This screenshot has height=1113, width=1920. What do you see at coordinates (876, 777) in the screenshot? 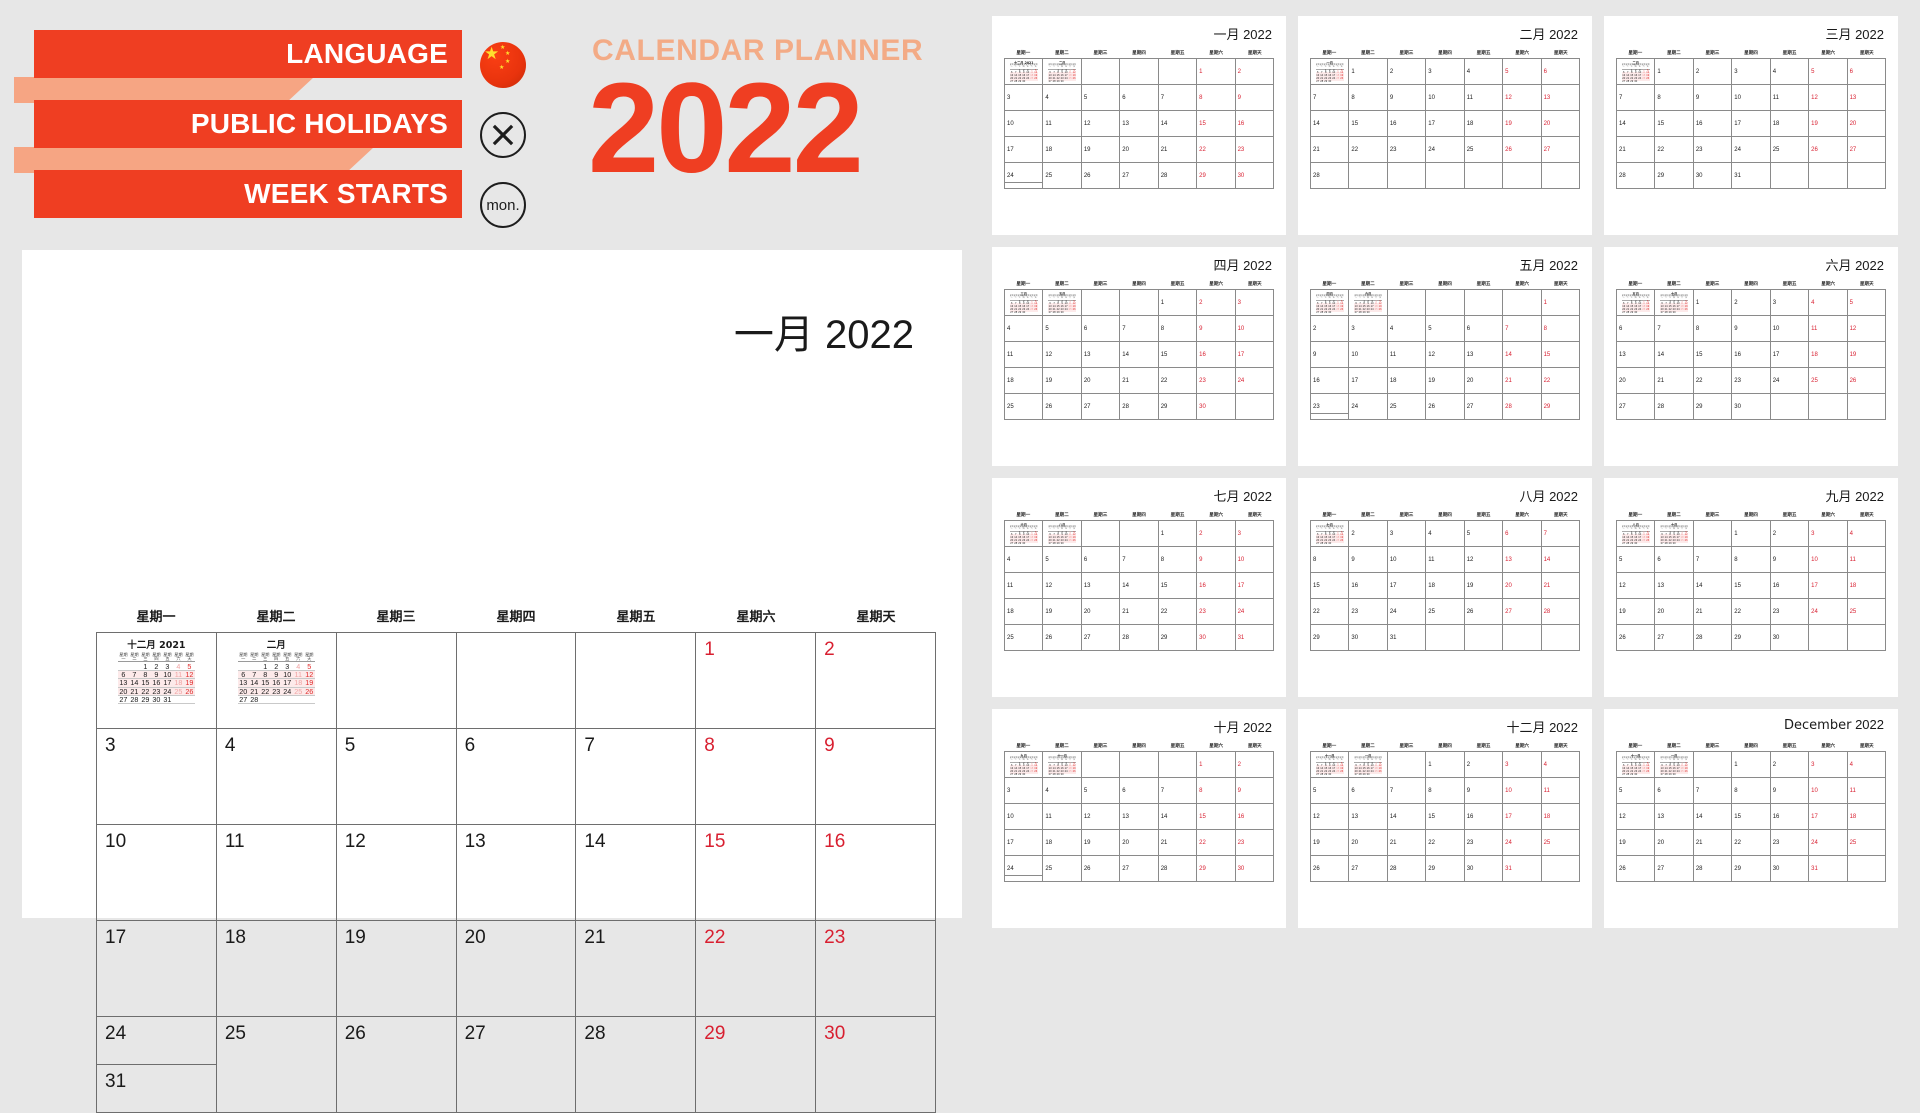
I see `main-day-cell: 9` at bounding box center [876, 777].